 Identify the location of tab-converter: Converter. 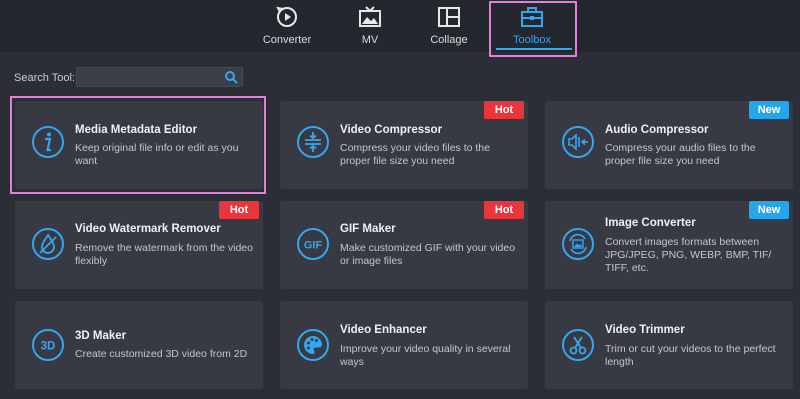
(287, 26).